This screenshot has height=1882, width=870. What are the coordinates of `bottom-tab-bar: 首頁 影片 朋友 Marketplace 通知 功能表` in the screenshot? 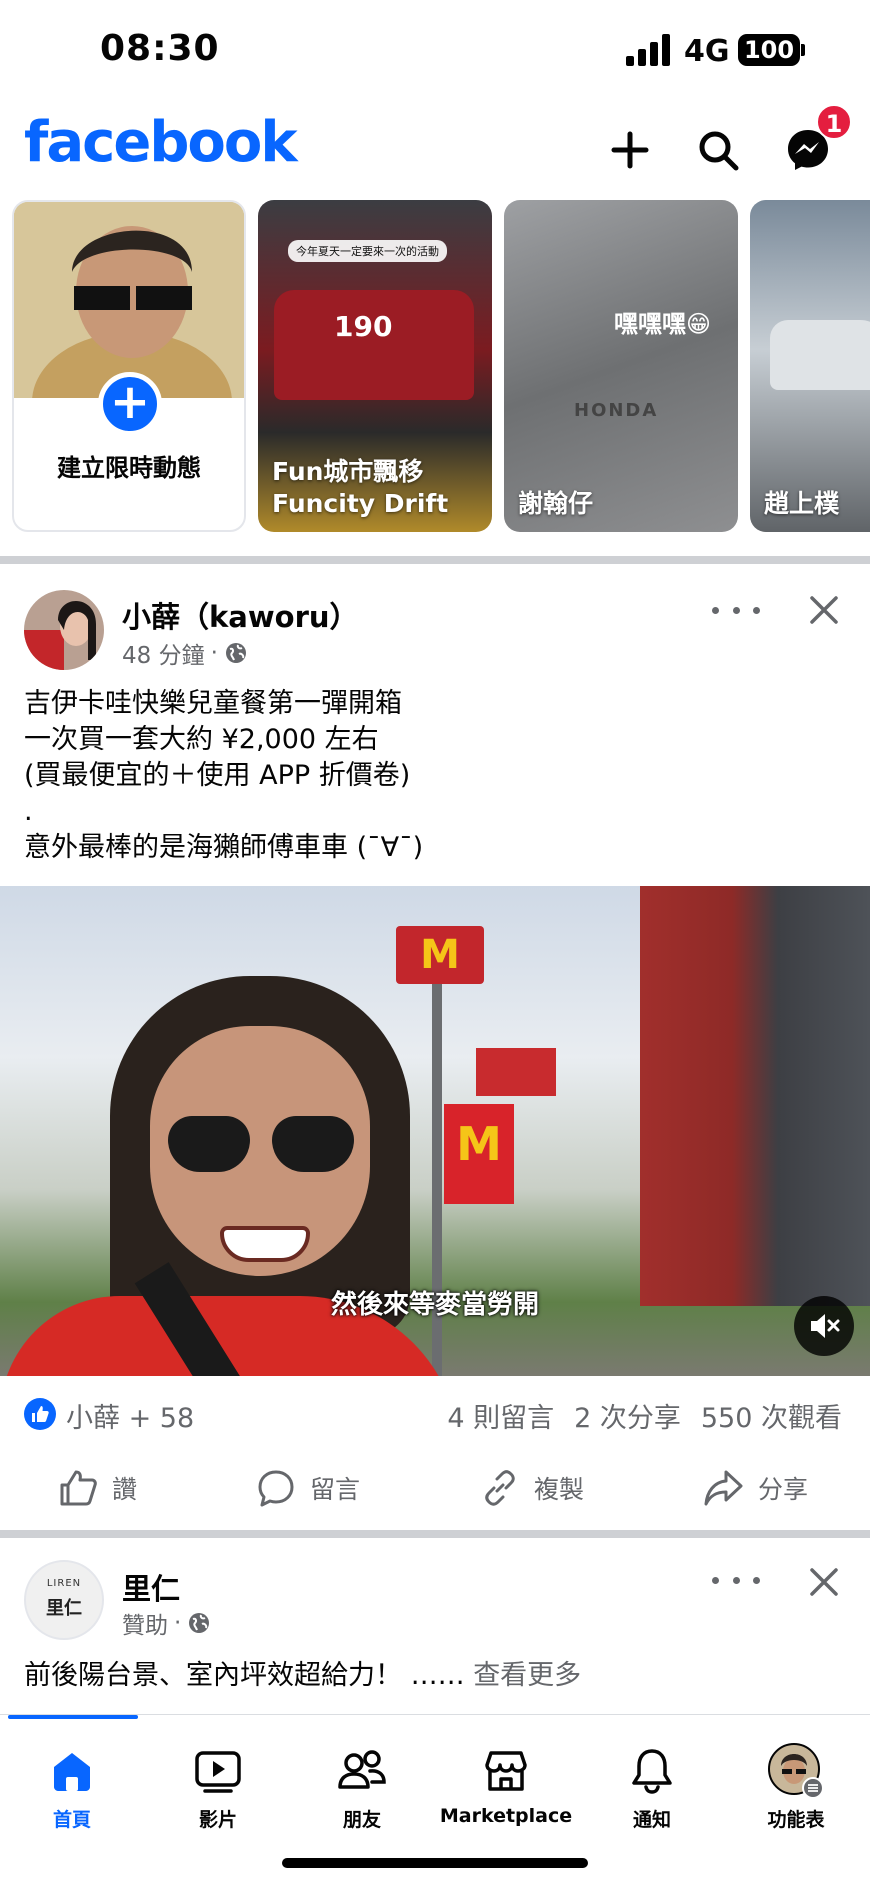 It's located at (435, 1798).